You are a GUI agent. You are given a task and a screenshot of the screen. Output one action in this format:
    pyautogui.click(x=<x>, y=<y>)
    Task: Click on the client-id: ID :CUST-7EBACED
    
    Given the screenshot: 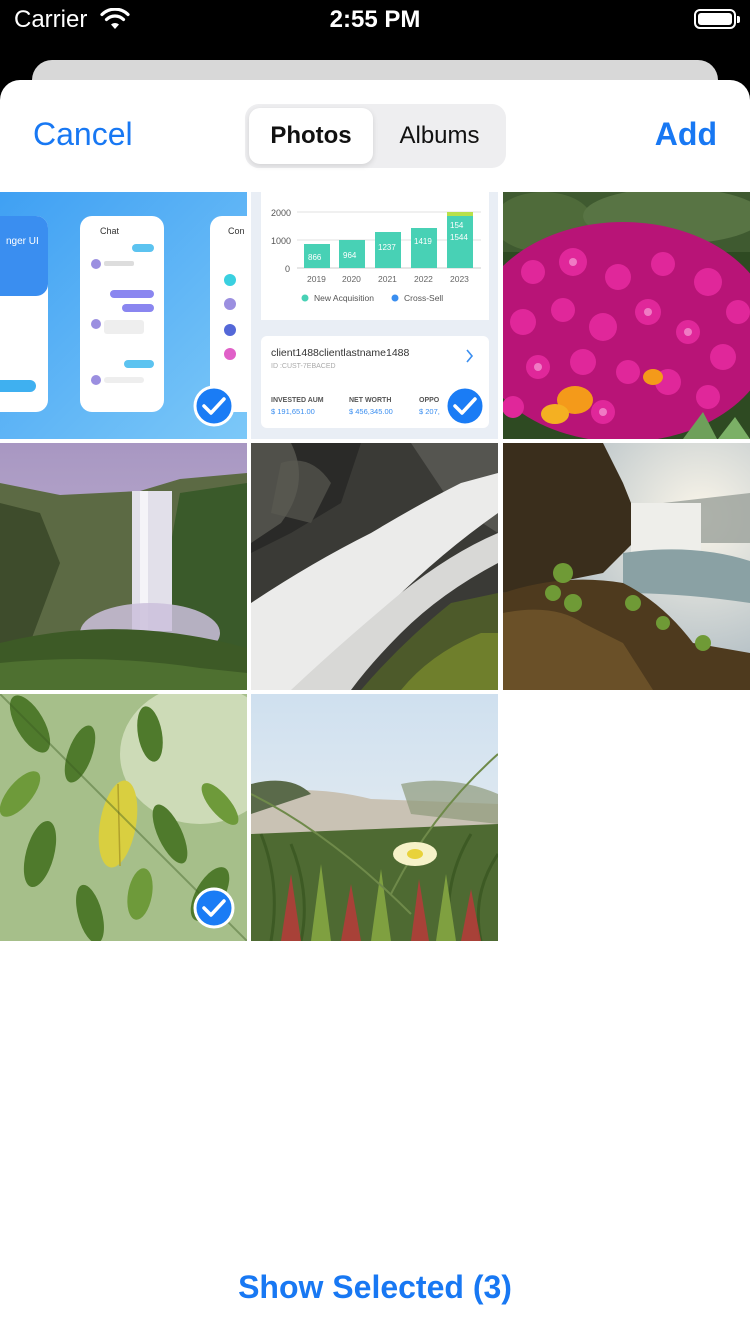 What is the action you would take?
    pyautogui.click(x=303, y=366)
    